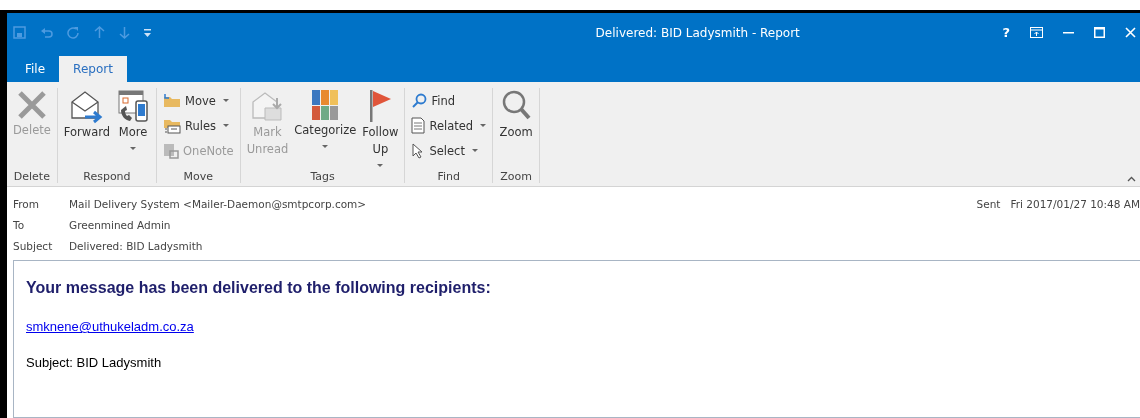 The image size is (1140, 418). Describe the element at coordinates (325, 128) in the screenshot. I see `ribbon-button: Categorize` at that location.